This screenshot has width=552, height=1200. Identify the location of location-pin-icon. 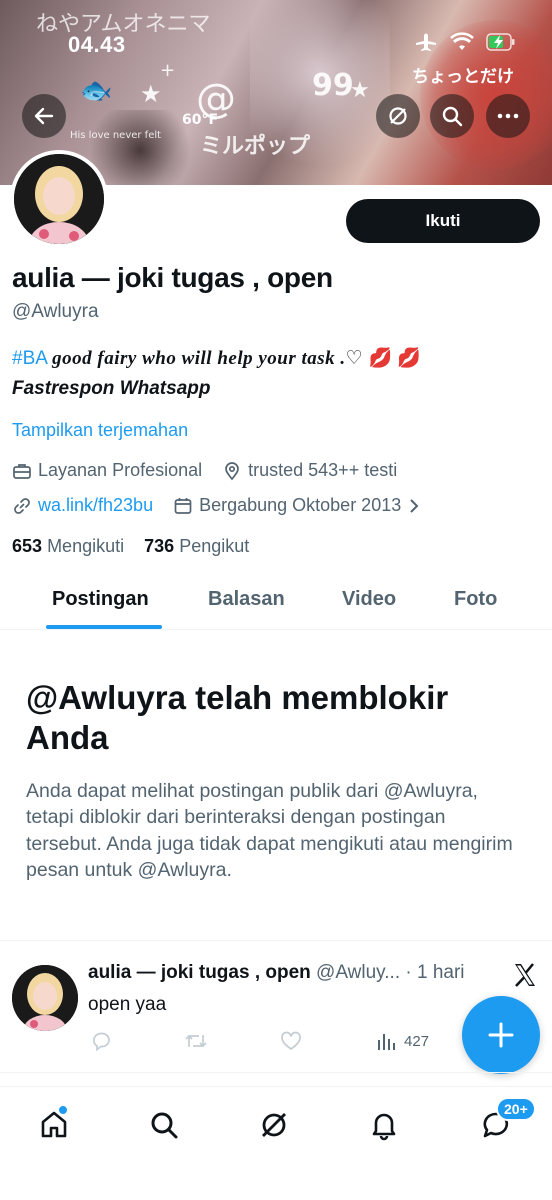
(232, 470).